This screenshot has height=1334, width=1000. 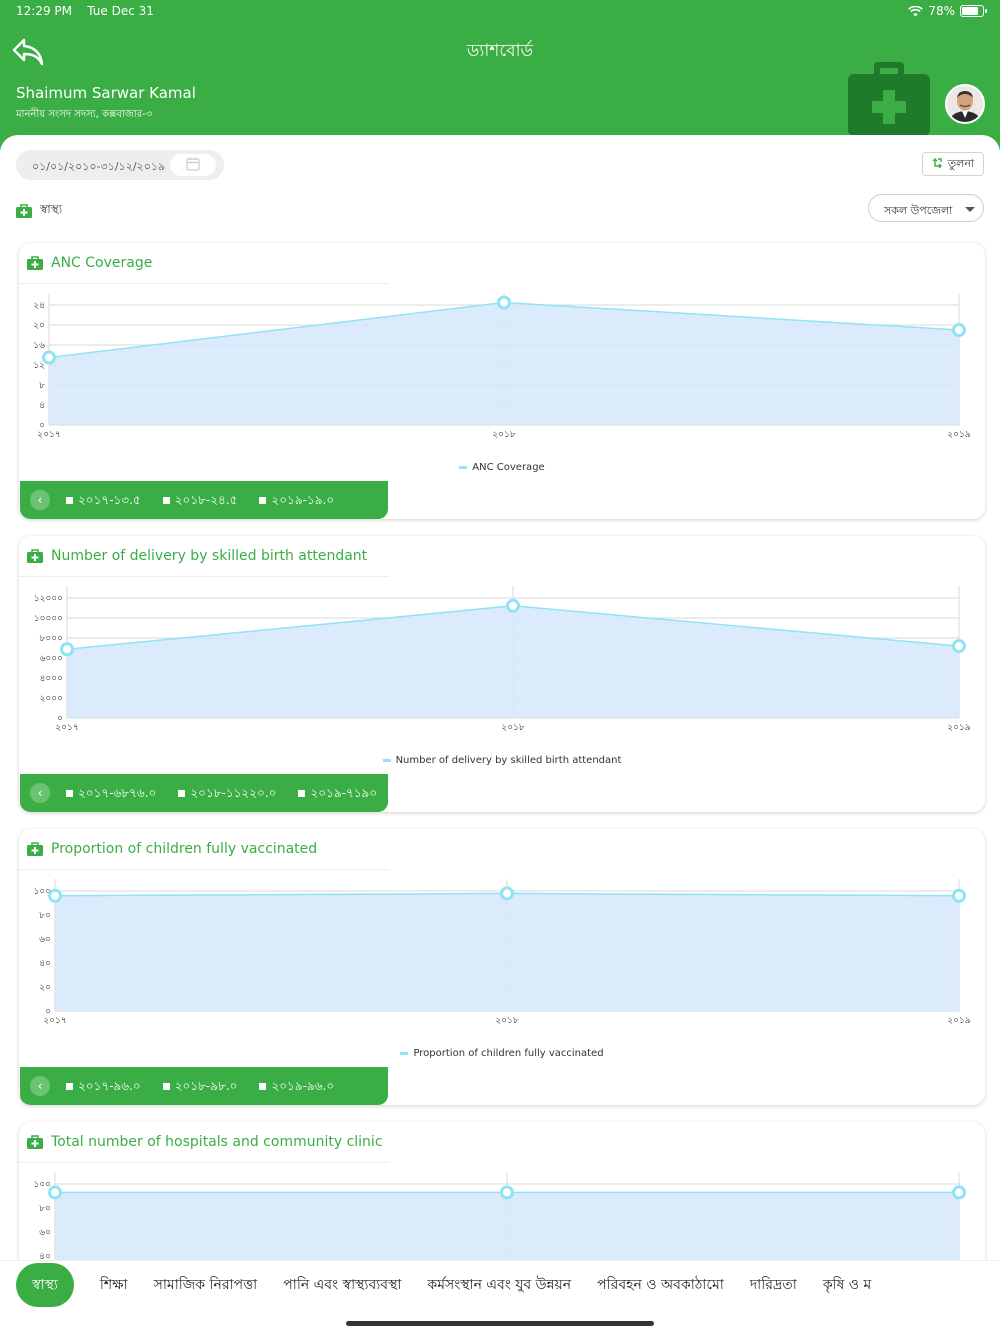 What do you see at coordinates (961, 163) in the screenshot?
I see `compare-label: তুলনা` at bounding box center [961, 163].